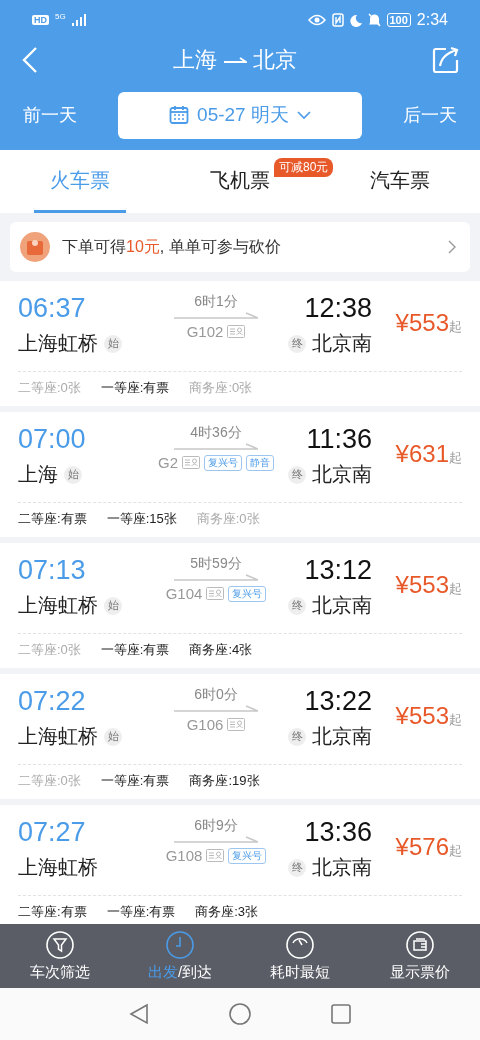 The width and height of the screenshot is (480, 1040). What do you see at coordinates (30, 60) in the screenshot?
I see `back-icon` at bounding box center [30, 60].